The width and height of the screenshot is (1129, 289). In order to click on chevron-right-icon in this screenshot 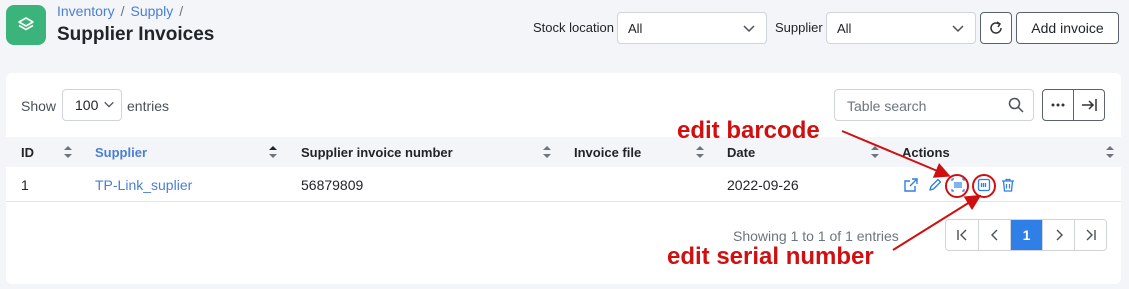, I will do `click(1059, 235)`.